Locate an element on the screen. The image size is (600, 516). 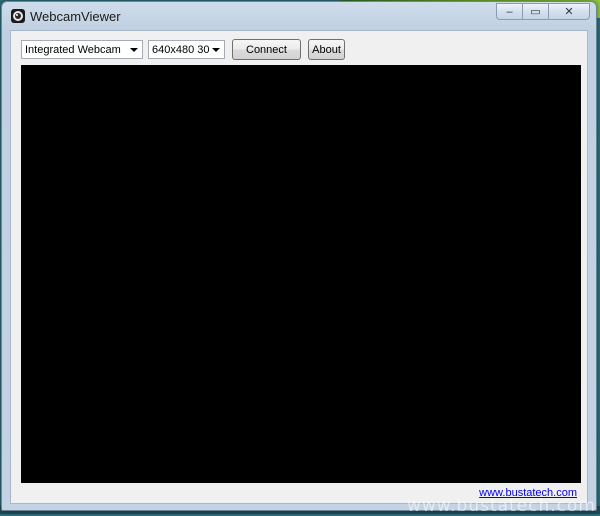
format-select-value: 640x480 30 is located at coordinates (181, 49).